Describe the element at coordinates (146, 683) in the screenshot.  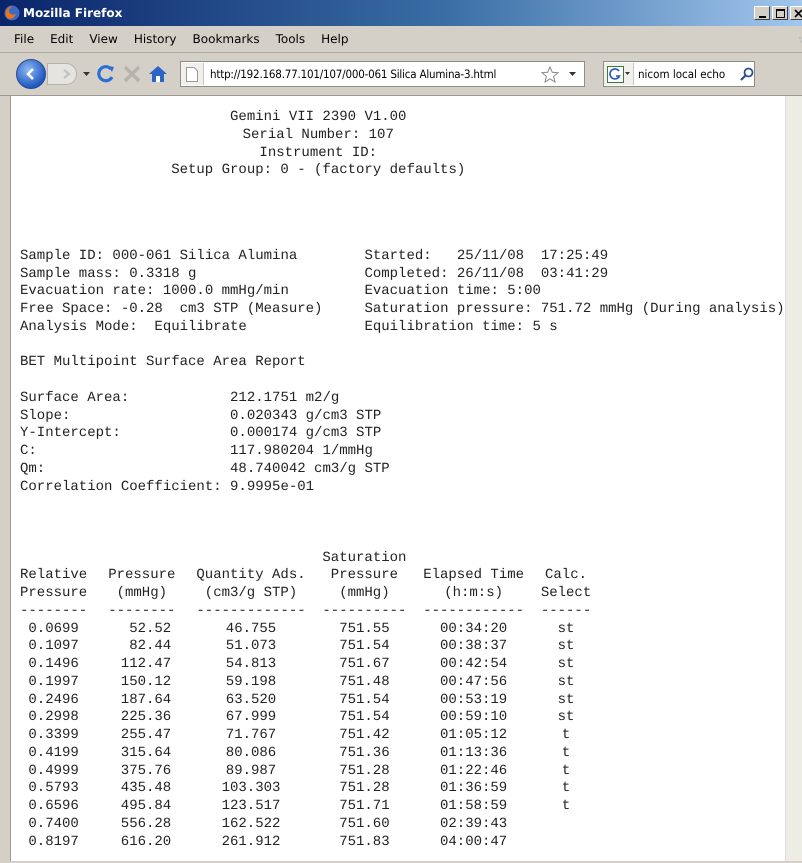
I see `table-cell-text: 150.12` at that location.